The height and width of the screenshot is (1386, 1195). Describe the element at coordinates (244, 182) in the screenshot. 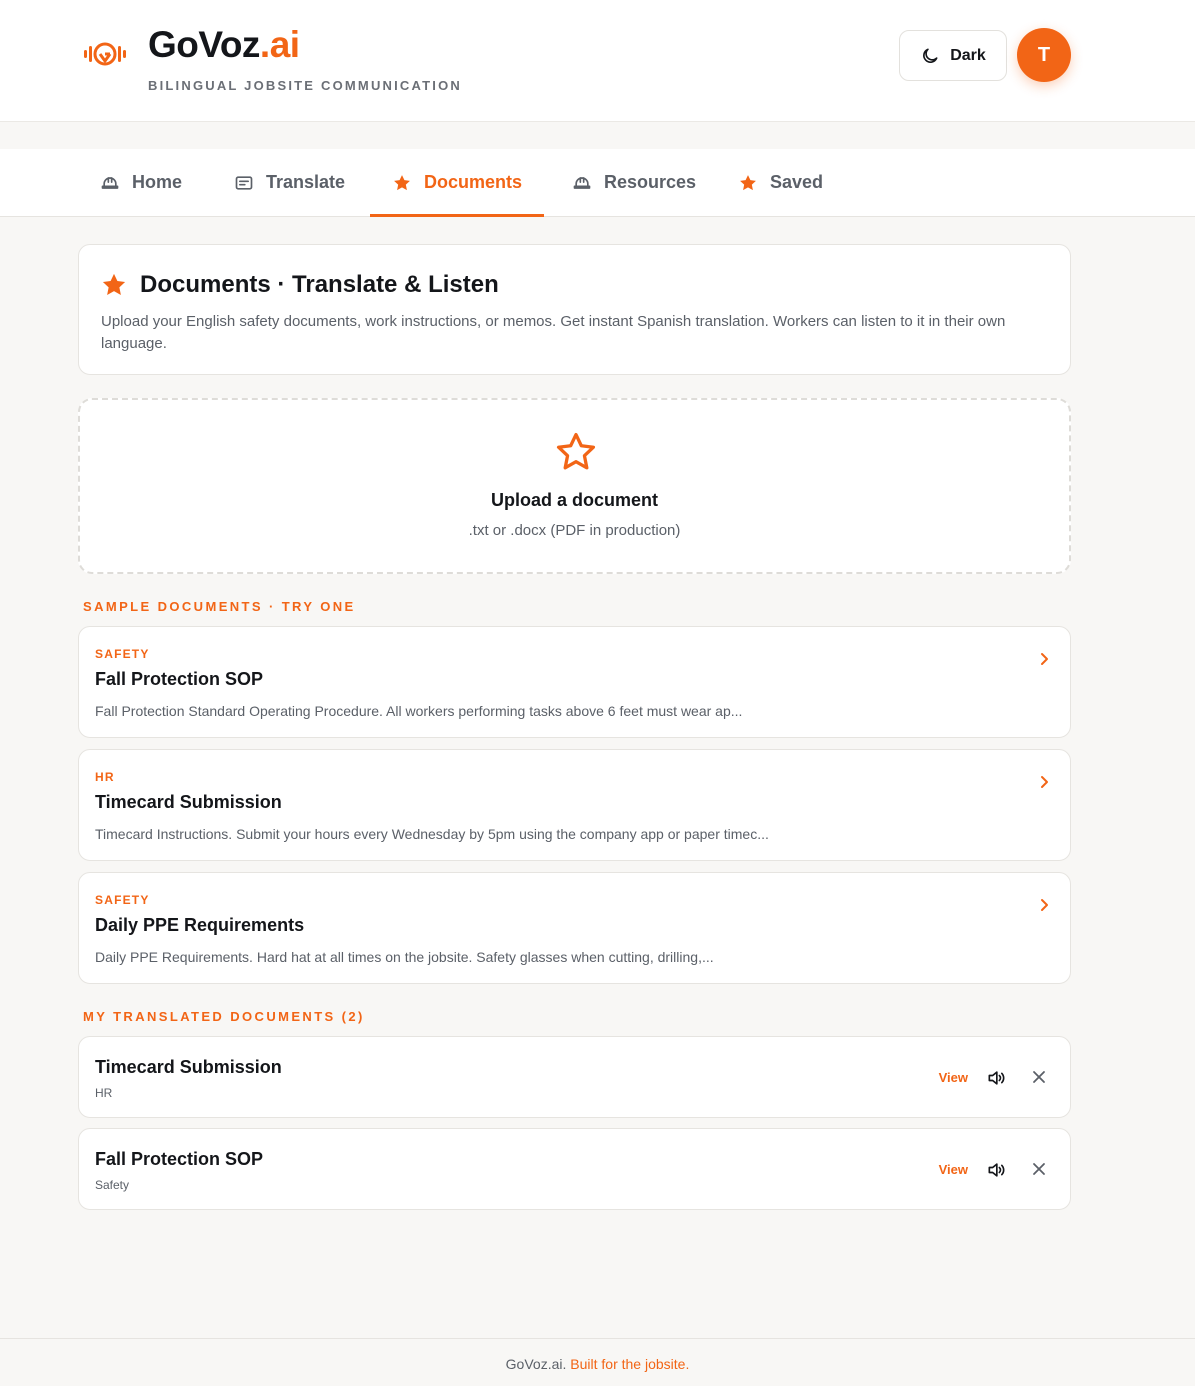

I see `document-icon` at that location.